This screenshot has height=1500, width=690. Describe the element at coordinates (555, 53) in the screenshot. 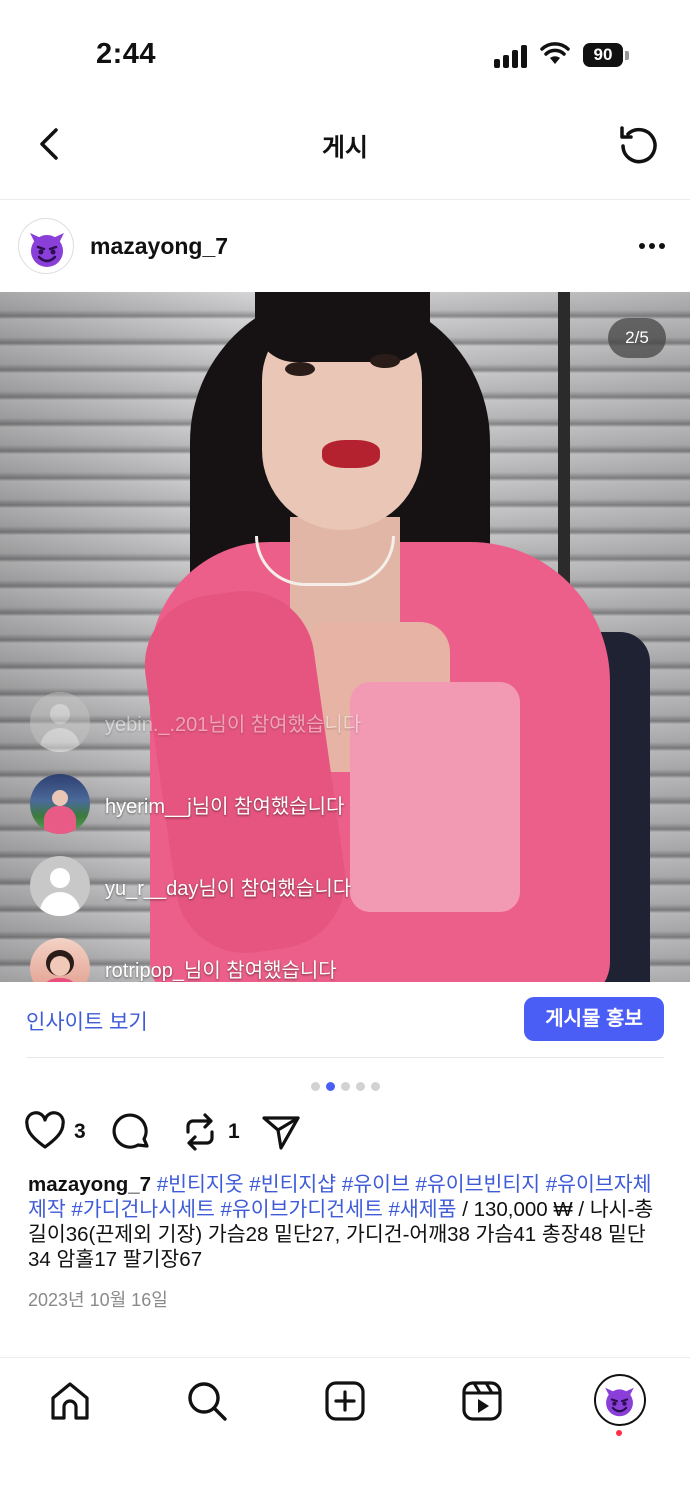

I see `wifi-icon` at that location.